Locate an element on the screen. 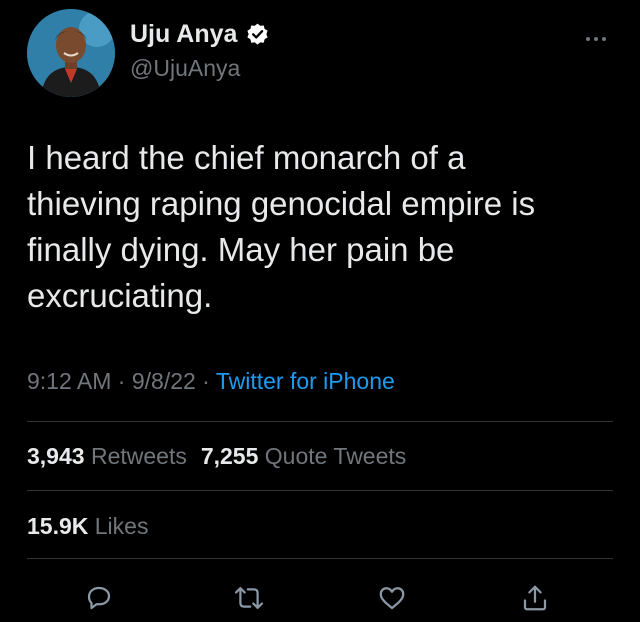 This screenshot has width=640, height=622. author-handle: @UjuAnya is located at coordinates (200, 68).